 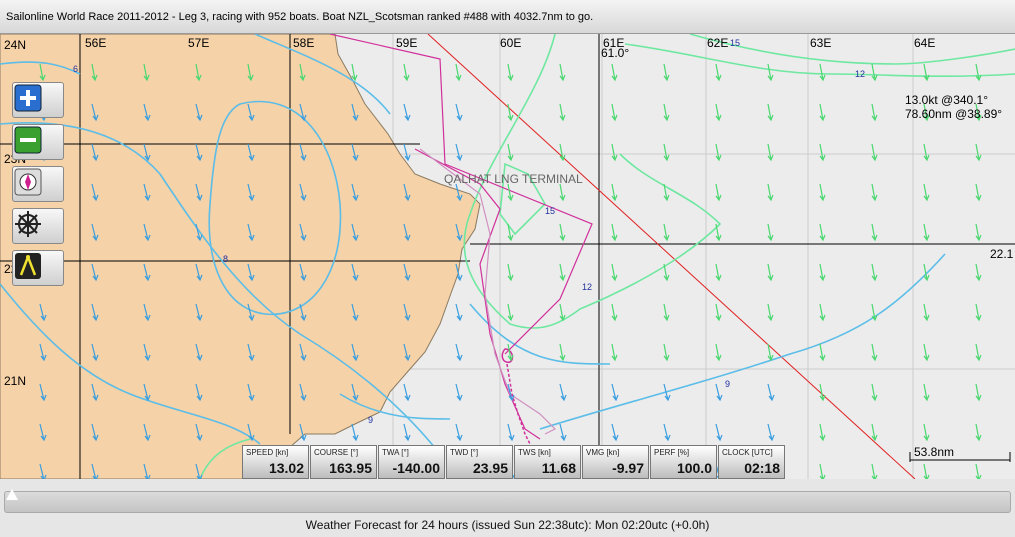 I want to click on instrument-course: COURSE [°] 163.95, so click(x=343, y=462).